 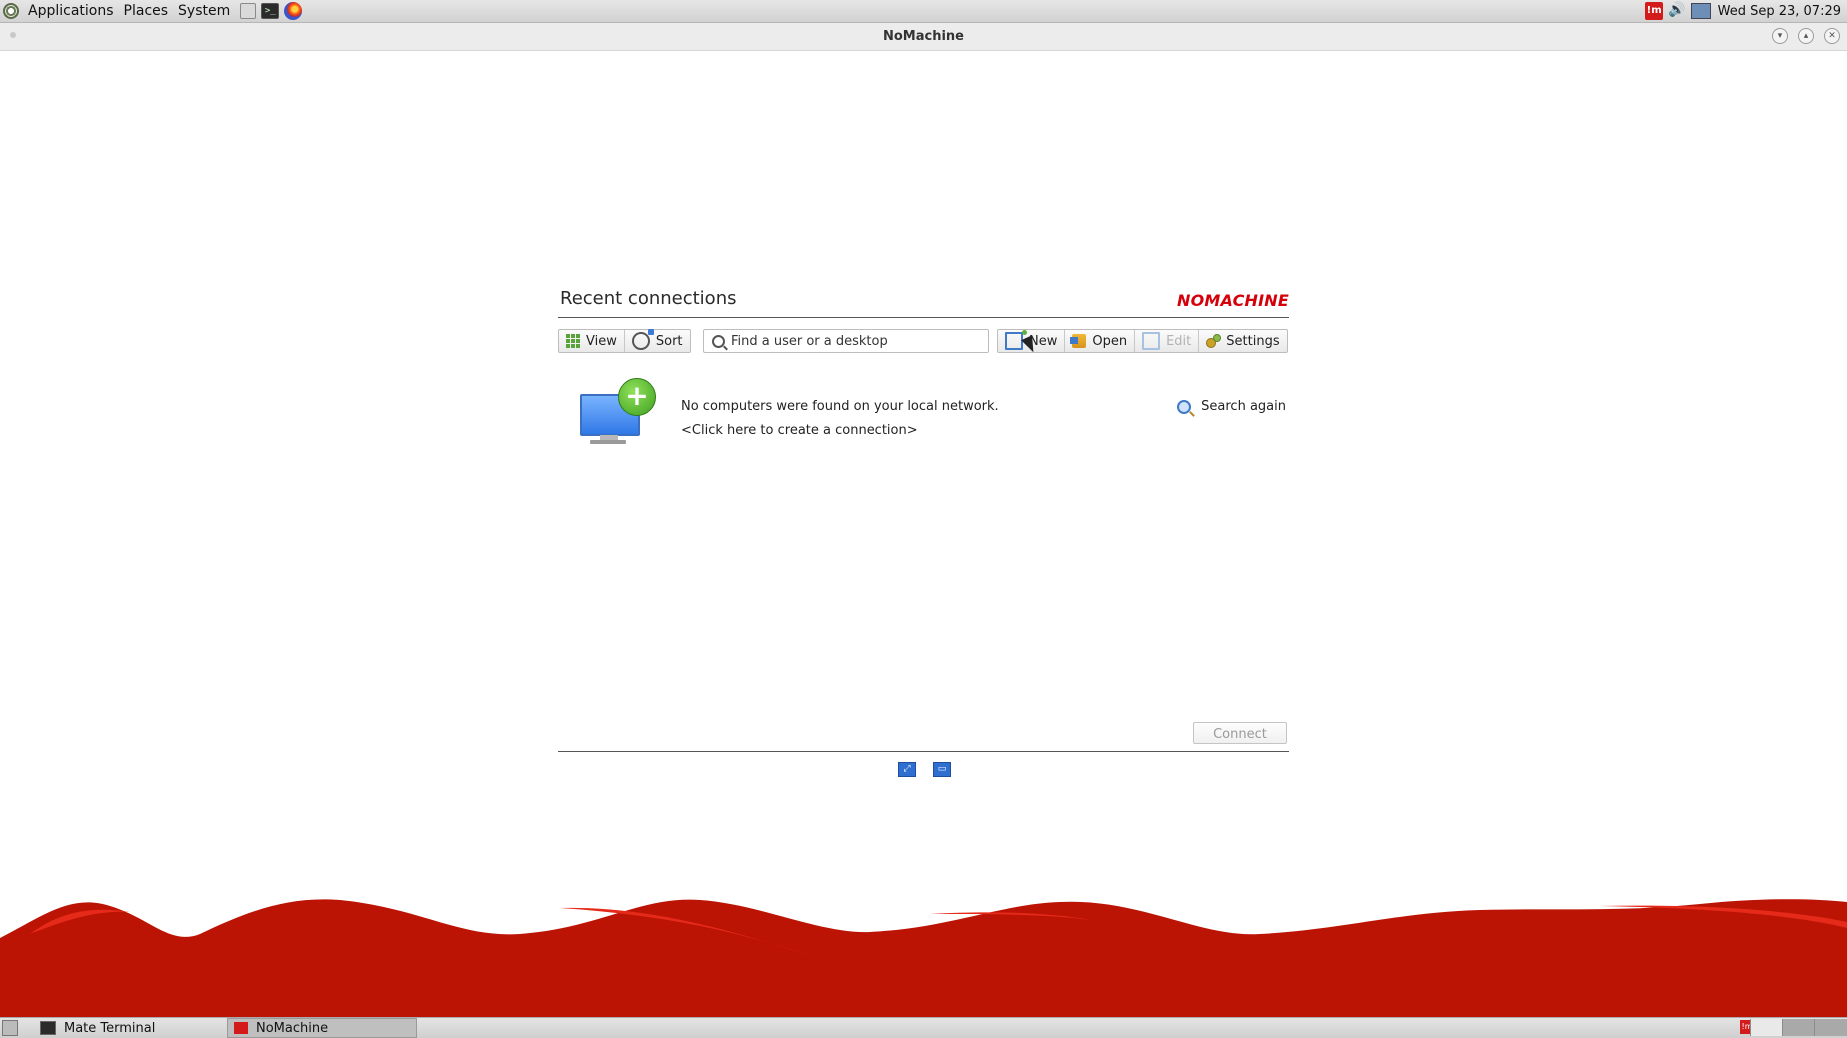 What do you see at coordinates (1806, 36) in the screenshot?
I see `maximize-icon: ▴` at bounding box center [1806, 36].